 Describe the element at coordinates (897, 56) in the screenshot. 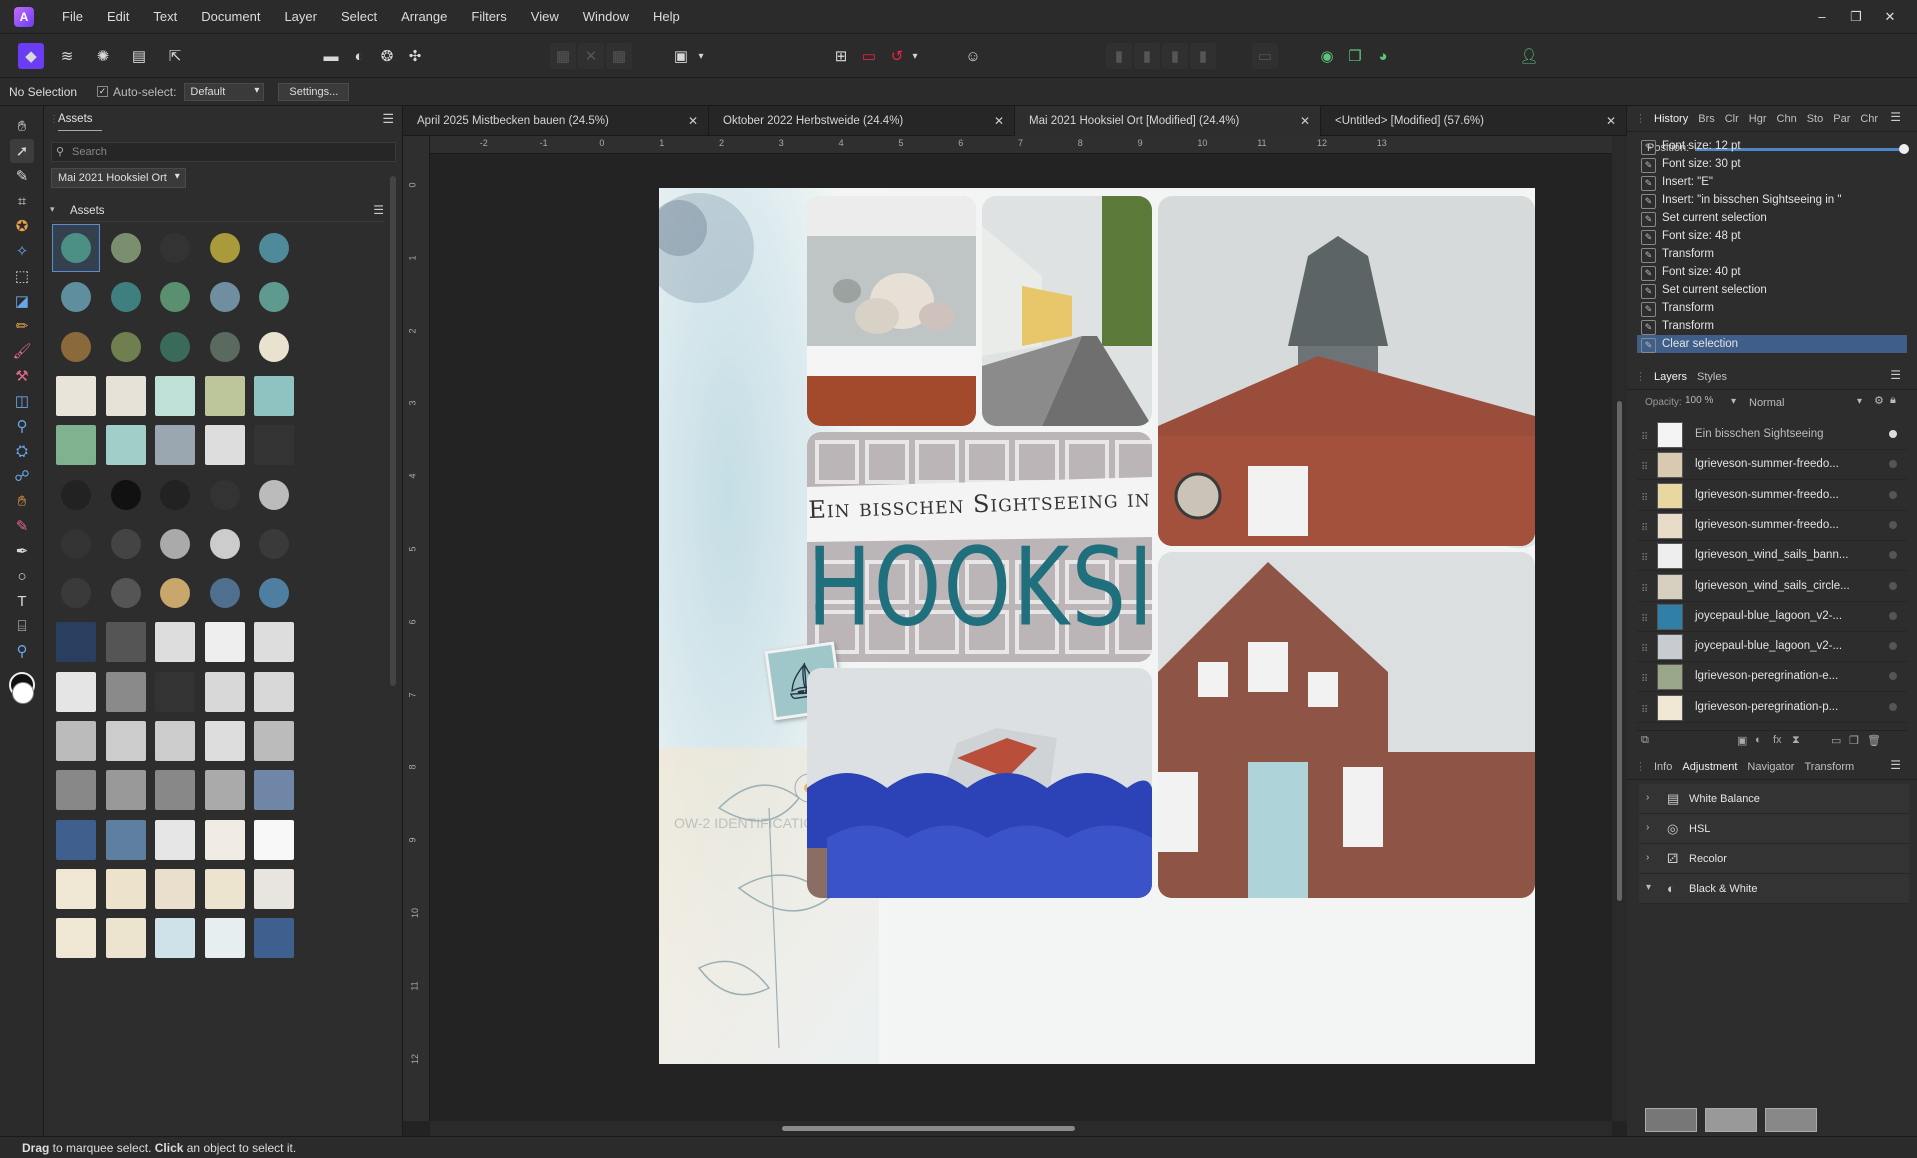

I see `magnet-icon: ↺` at that location.